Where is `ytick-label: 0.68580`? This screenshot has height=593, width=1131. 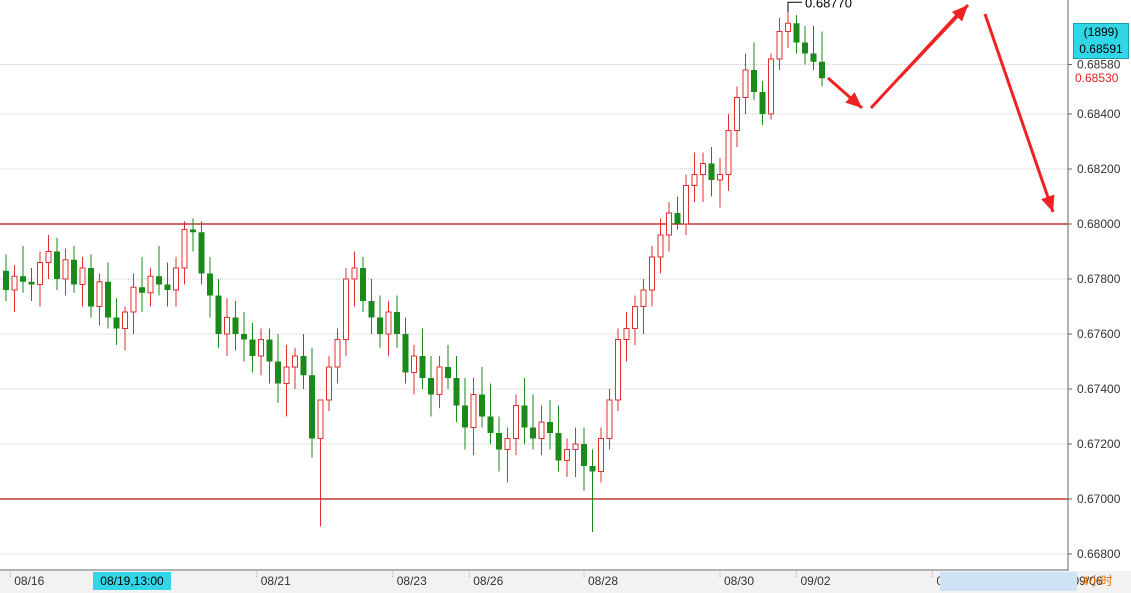
ytick-label: 0.68580 is located at coordinates (1099, 65).